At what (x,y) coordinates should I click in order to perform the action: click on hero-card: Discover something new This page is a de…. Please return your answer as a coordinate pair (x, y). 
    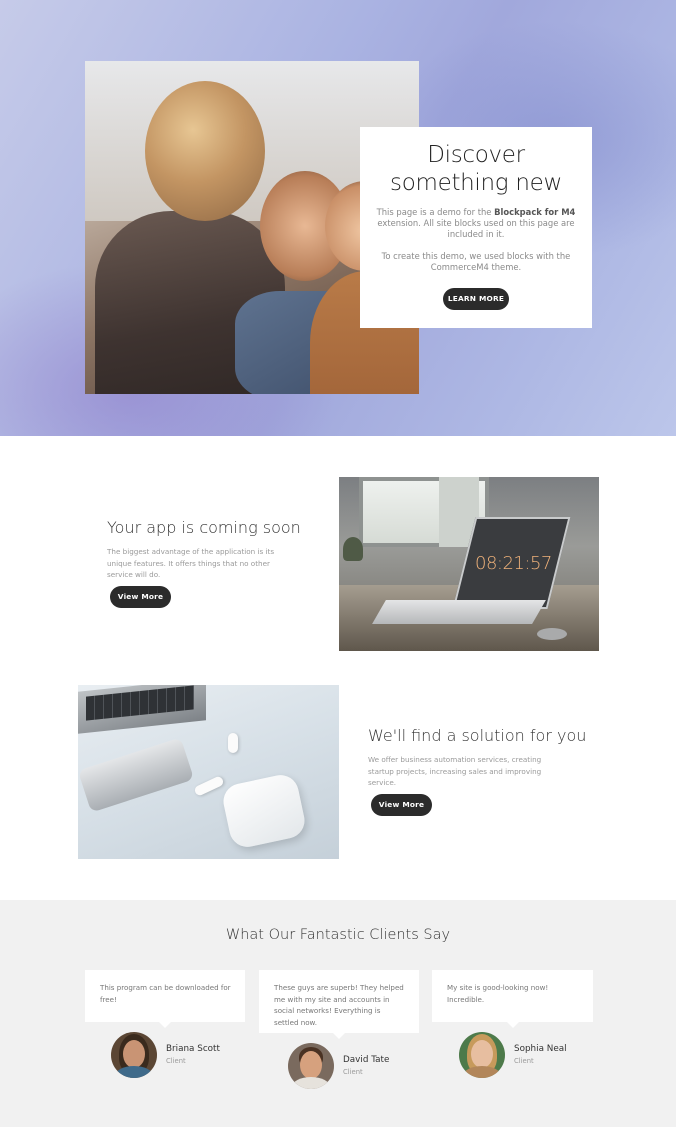
    Looking at the image, I should click on (476, 227).